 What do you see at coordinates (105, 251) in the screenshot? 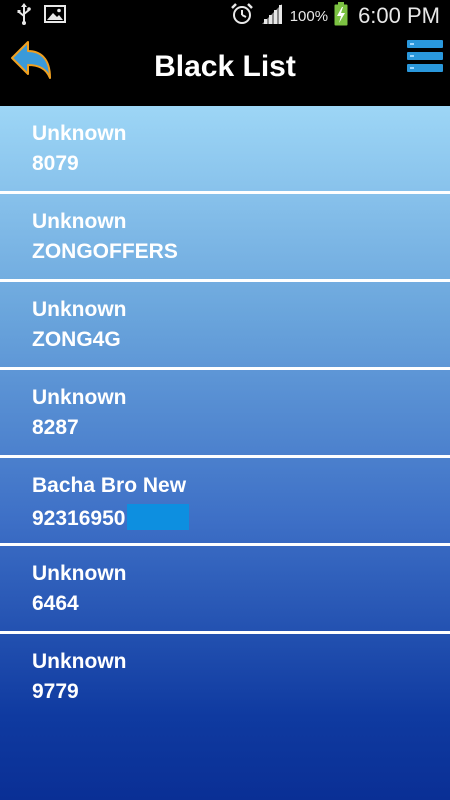
I see `contact-number: ZONGOFFERS` at bounding box center [105, 251].